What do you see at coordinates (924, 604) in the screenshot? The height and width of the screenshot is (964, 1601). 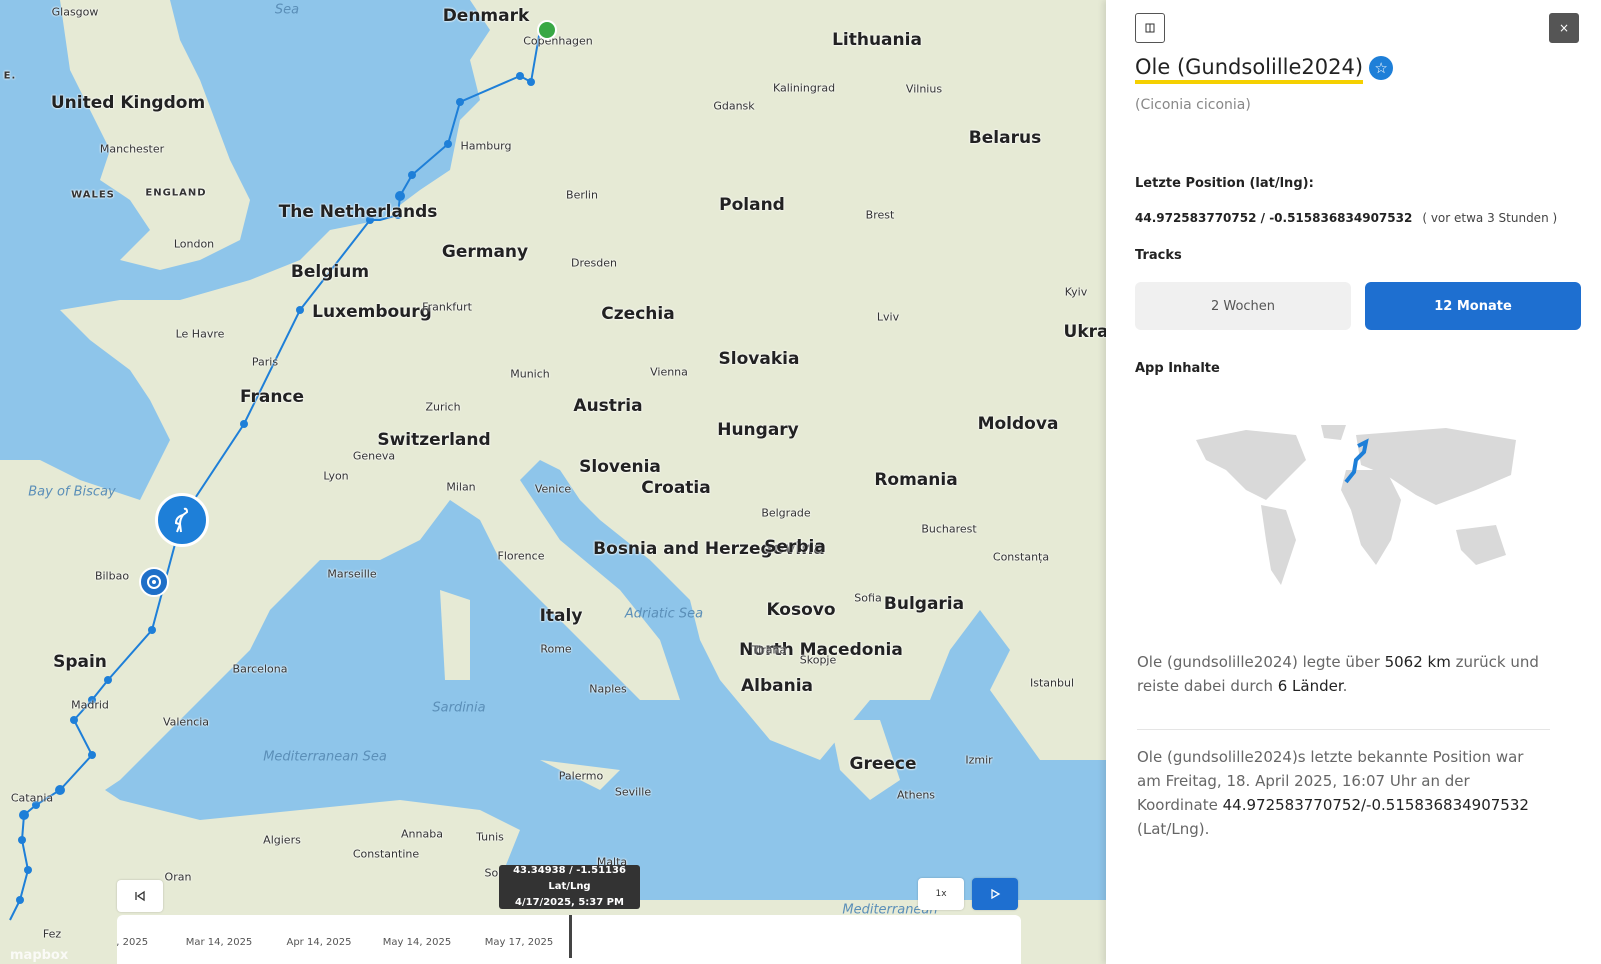 I see `country-label: Bulgaria` at bounding box center [924, 604].